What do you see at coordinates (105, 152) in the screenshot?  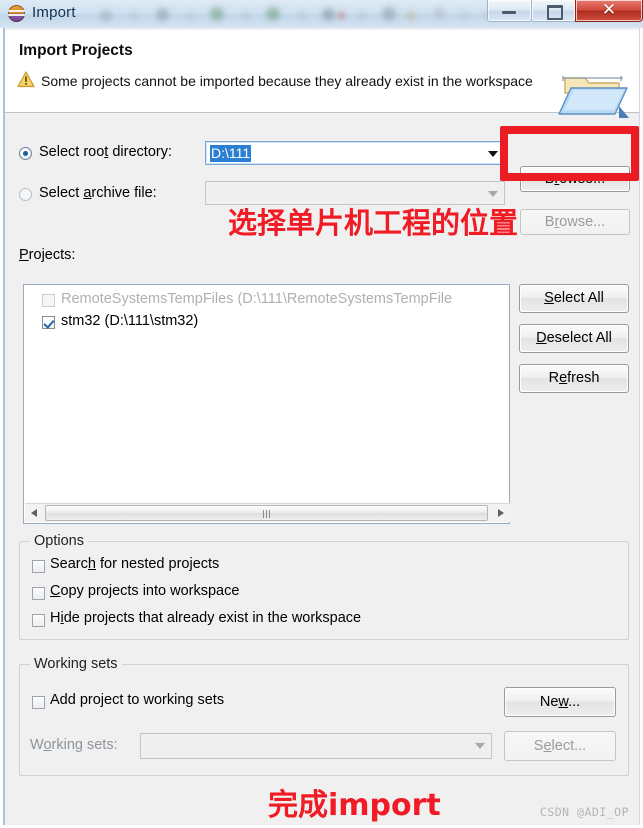 I see `select-root-directory-label: Select root directory:` at bounding box center [105, 152].